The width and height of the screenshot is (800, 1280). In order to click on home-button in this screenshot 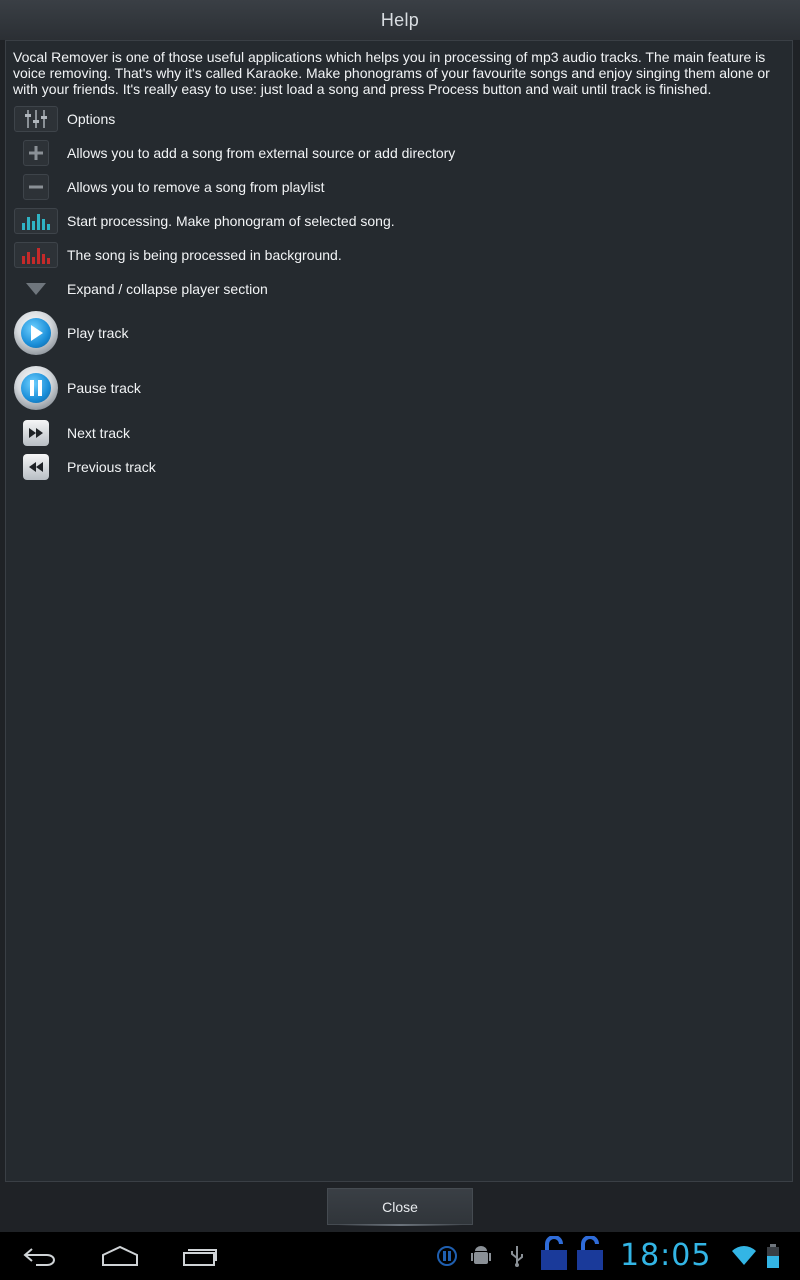, I will do `click(120, 1256)`.